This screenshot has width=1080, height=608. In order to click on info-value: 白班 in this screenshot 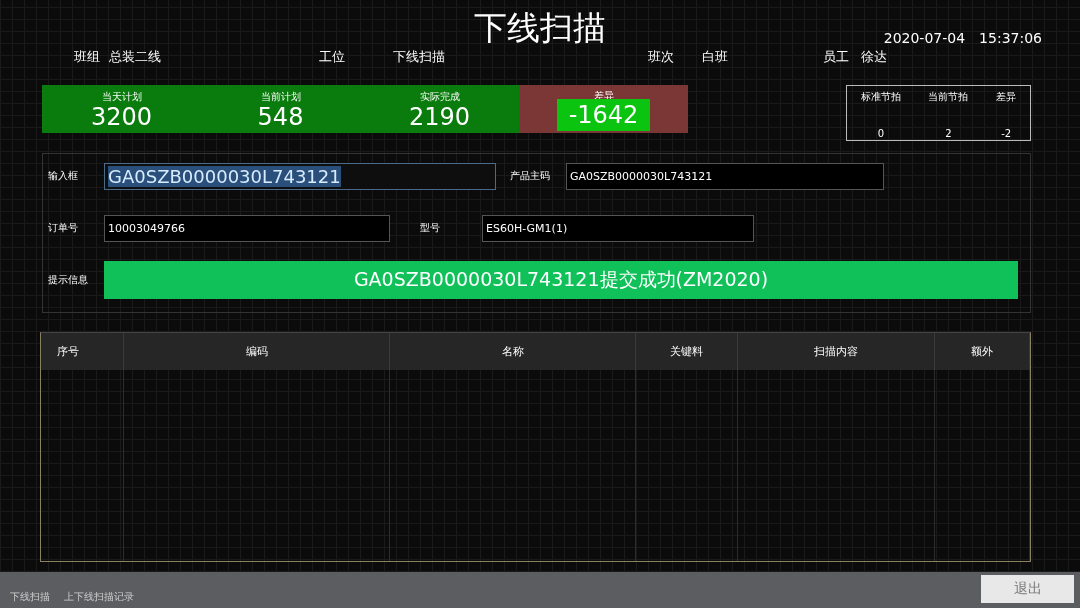, I will do `click(715, 57)`.